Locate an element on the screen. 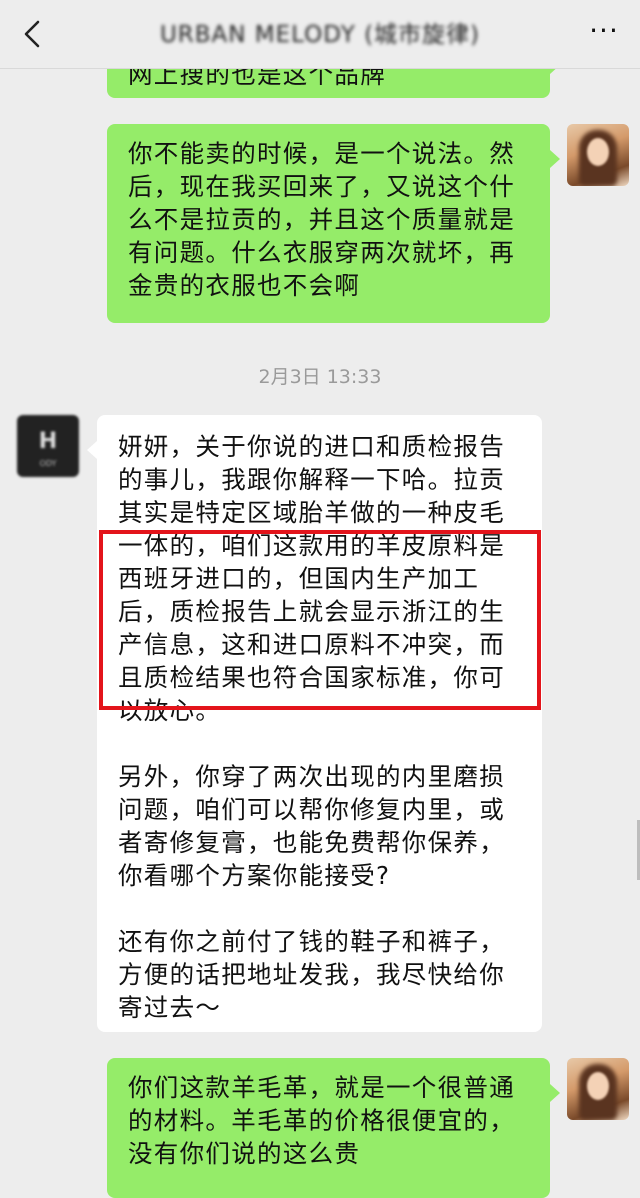 Image resolution: width=640 pixels, height=1198 pixels. message-bubble-sent: 你们这款羊毛革，就是一个很普通的材料。羊毛革的价格很便宜的，没有你们说的这么贵 is located at coordinates (333, 1128).